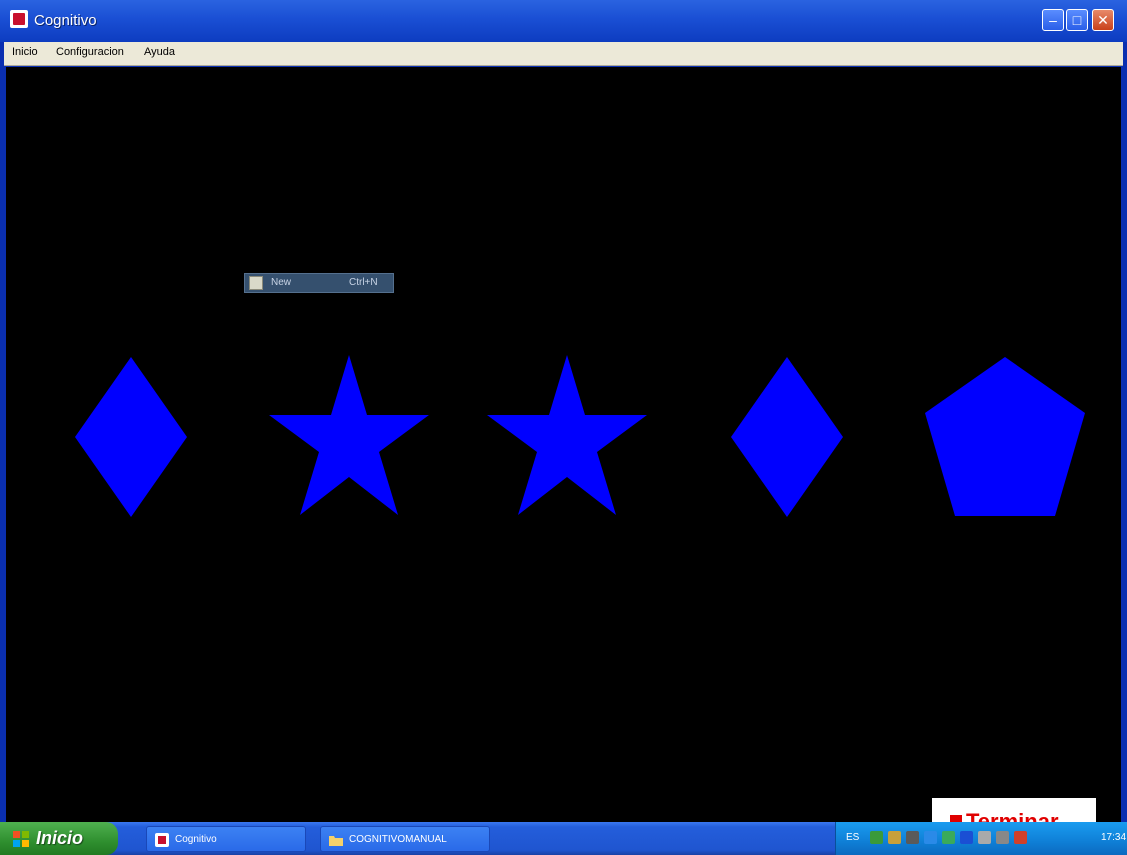 Image resolution: width=1127 pixels, height=855 pixels. Describe the element at coordinates (1077, 20) in the screenshot. I see `maximize-button: □` at that location.